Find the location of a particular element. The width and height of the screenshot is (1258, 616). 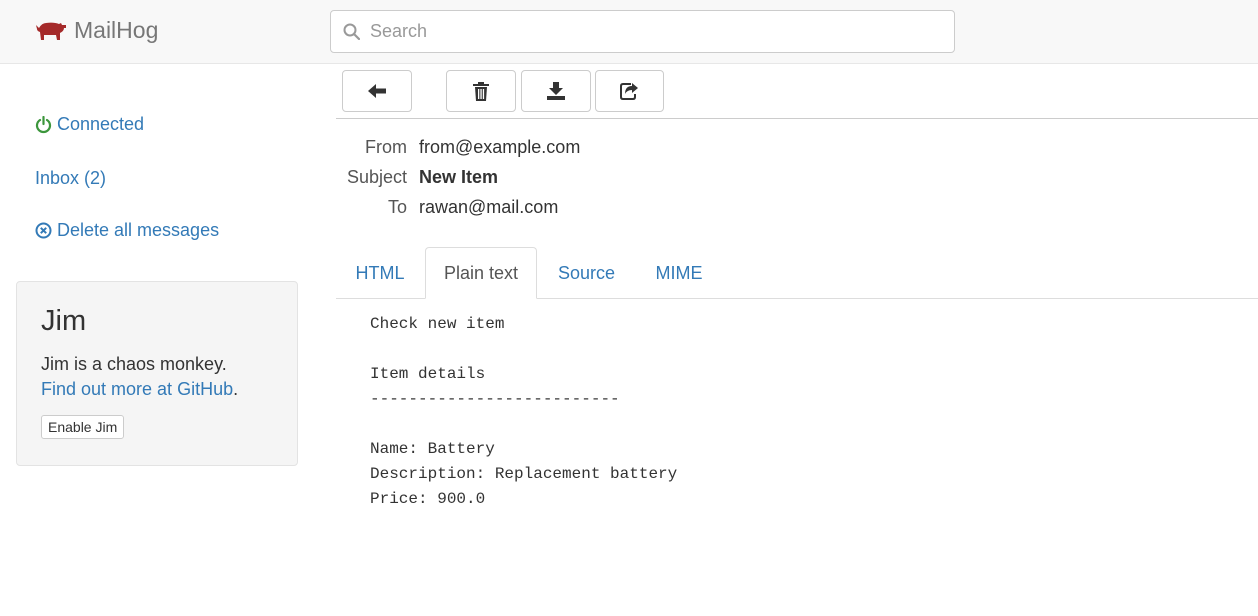

tab-plain-text: Plain text is located at coordinates (481, 273).